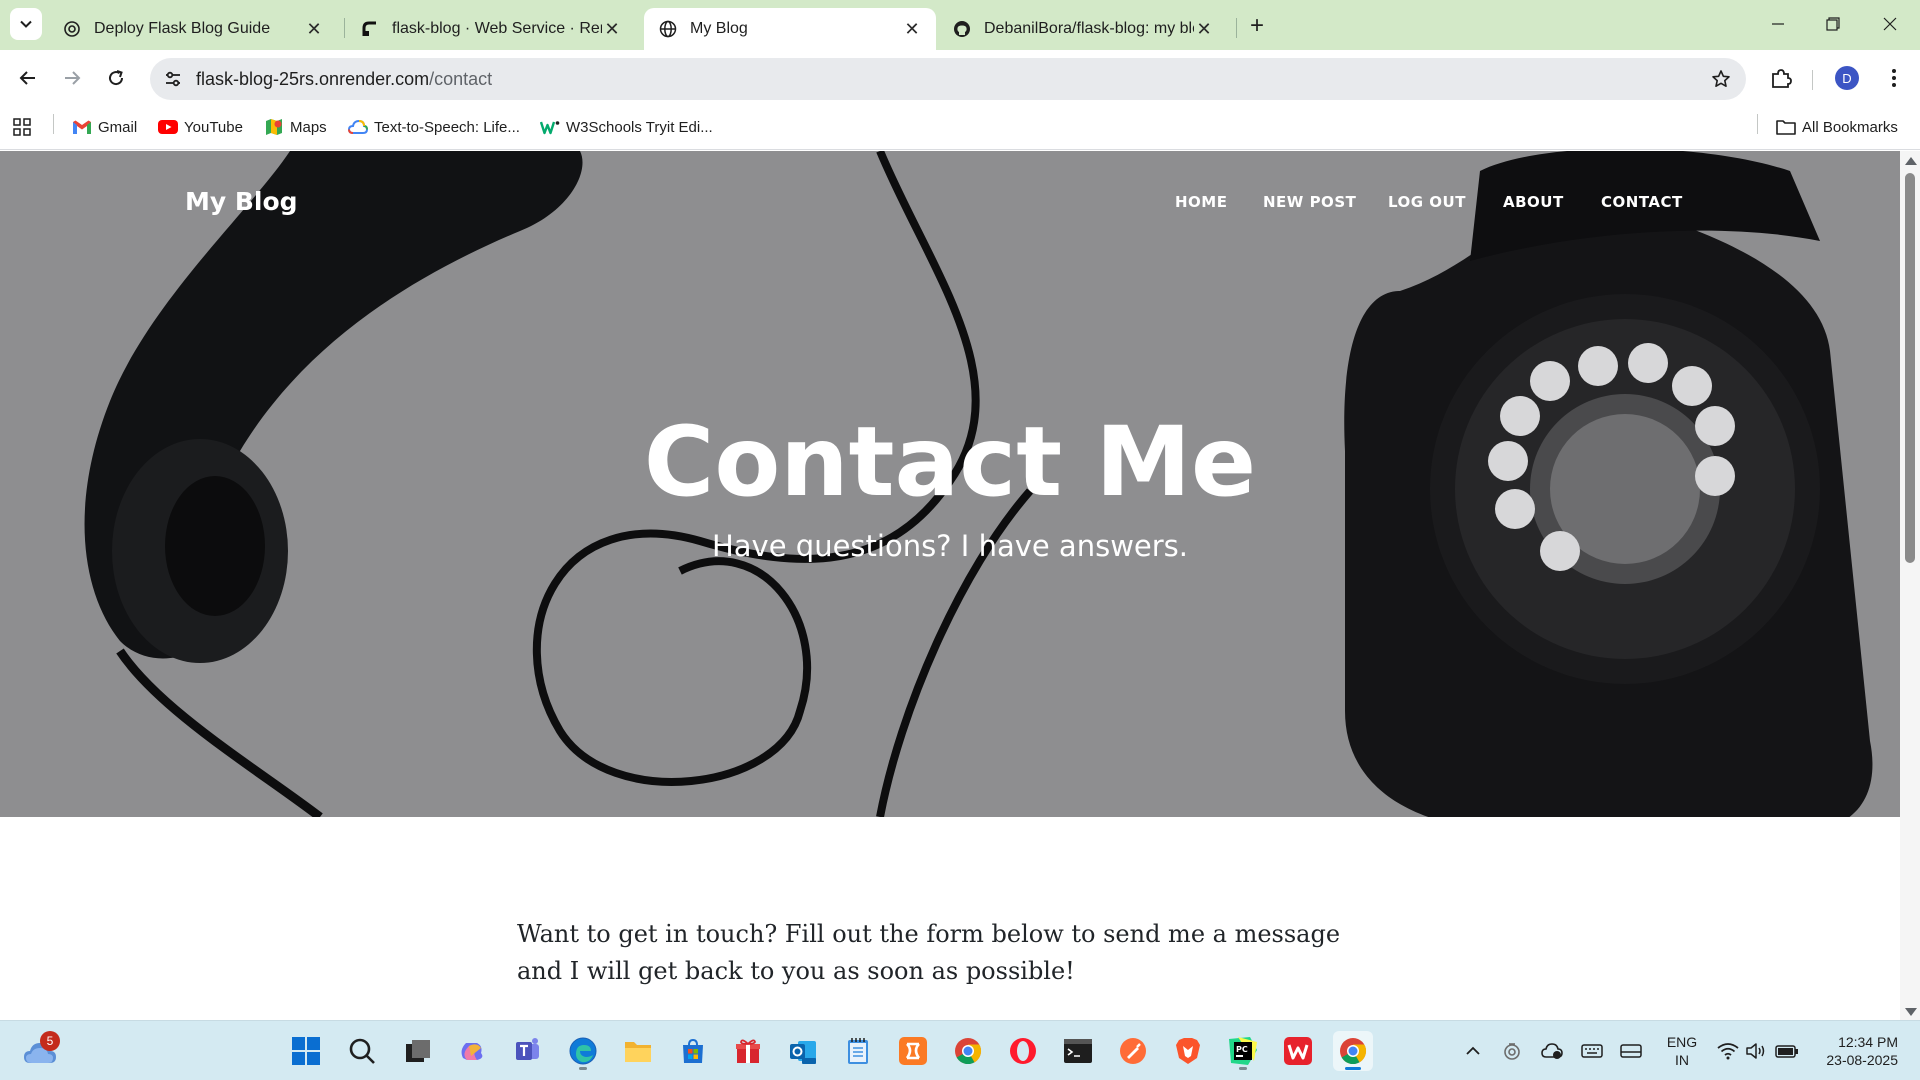  I want to click on site-settings-icon, so click(173, 79).